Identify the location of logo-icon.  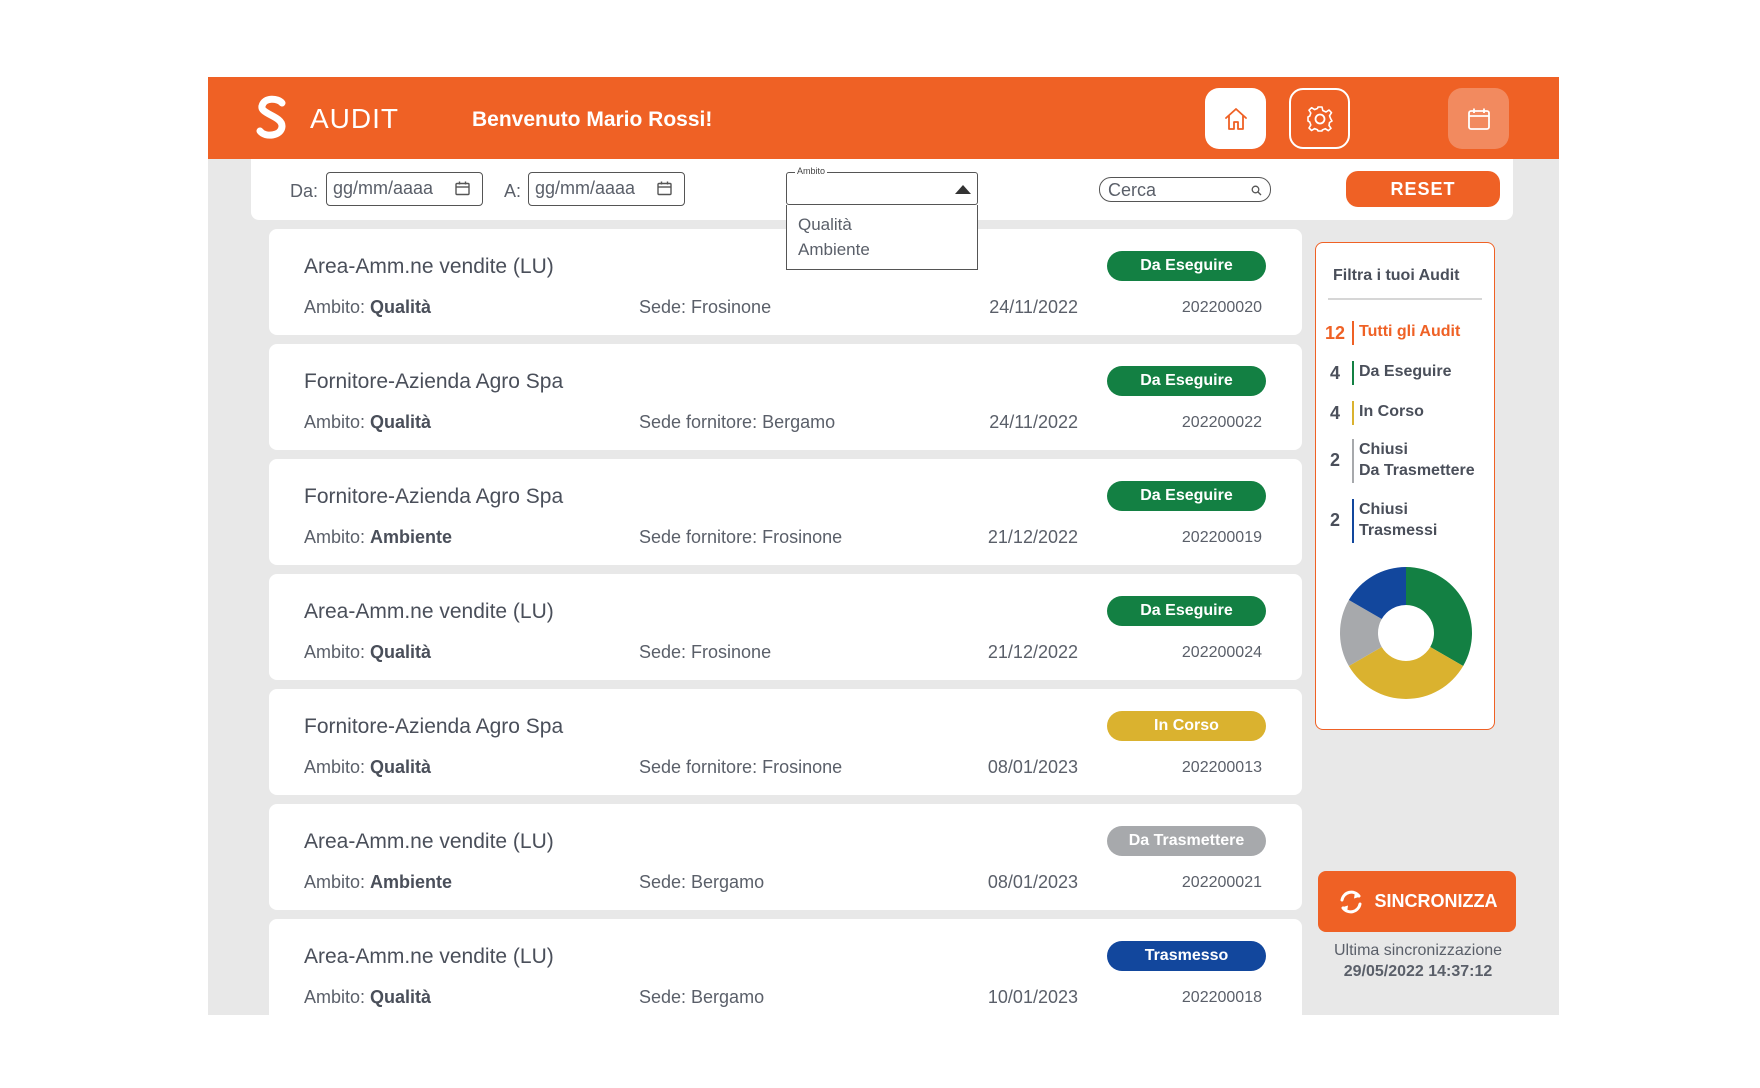
(271, 117).